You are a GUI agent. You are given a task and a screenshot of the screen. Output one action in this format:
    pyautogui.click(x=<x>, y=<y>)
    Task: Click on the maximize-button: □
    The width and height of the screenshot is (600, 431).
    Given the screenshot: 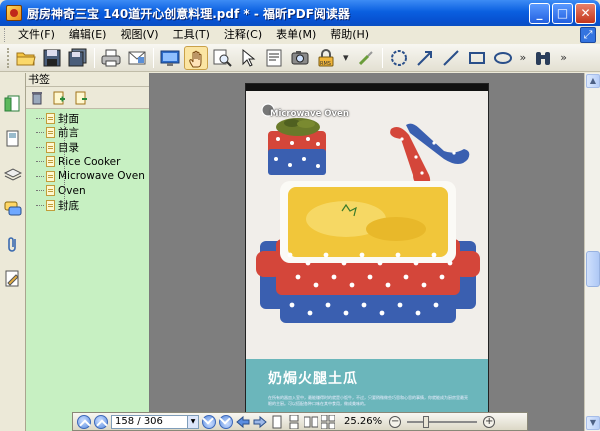 What is the action you would take?
    pyautogui.click(x=562, y=13)
    